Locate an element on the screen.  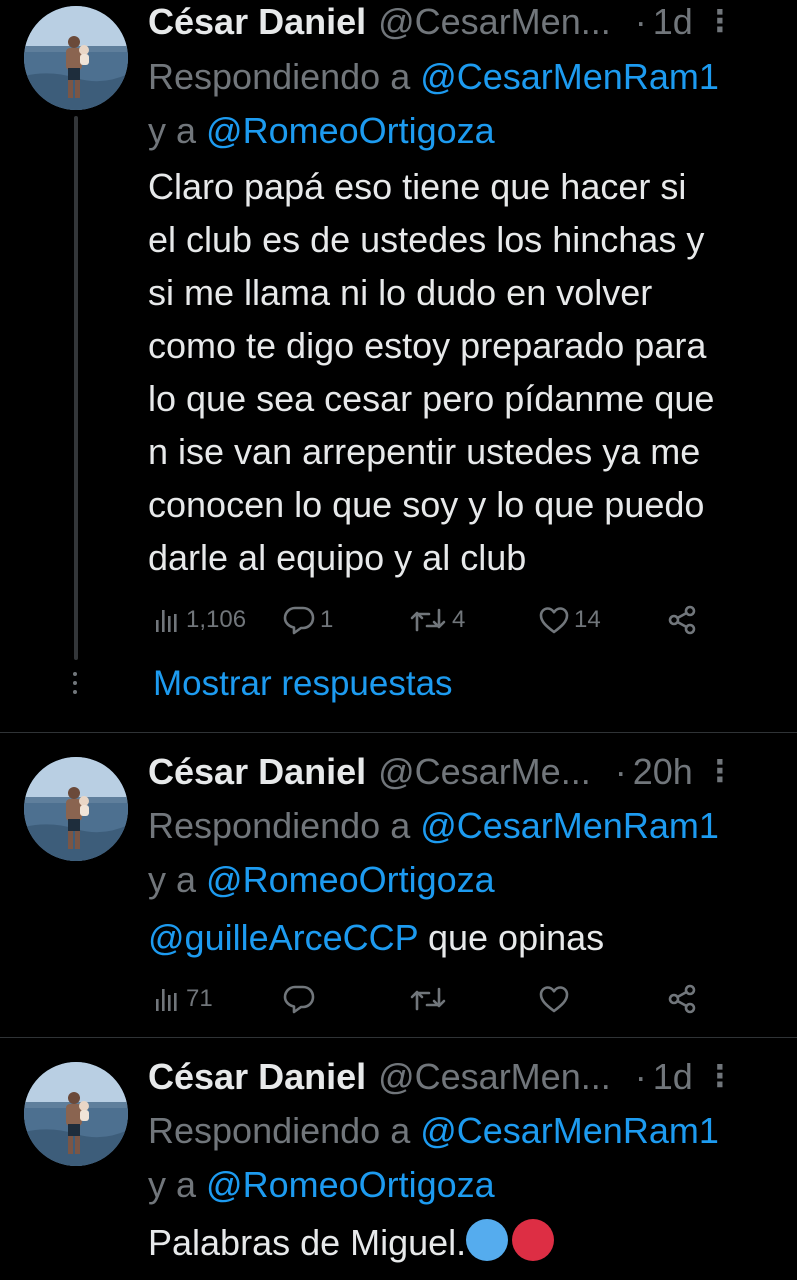
red-circle-emoji is located at coordinates (533, 1240).